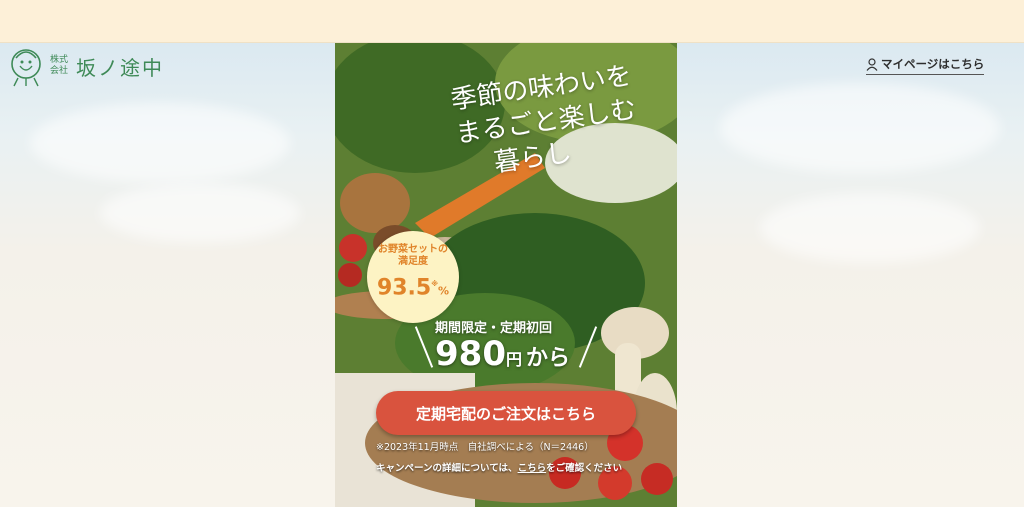 This screenshot has width=1024, height=507. I want to click on badge-line-1: お野菜セットの, so click(413, 249).